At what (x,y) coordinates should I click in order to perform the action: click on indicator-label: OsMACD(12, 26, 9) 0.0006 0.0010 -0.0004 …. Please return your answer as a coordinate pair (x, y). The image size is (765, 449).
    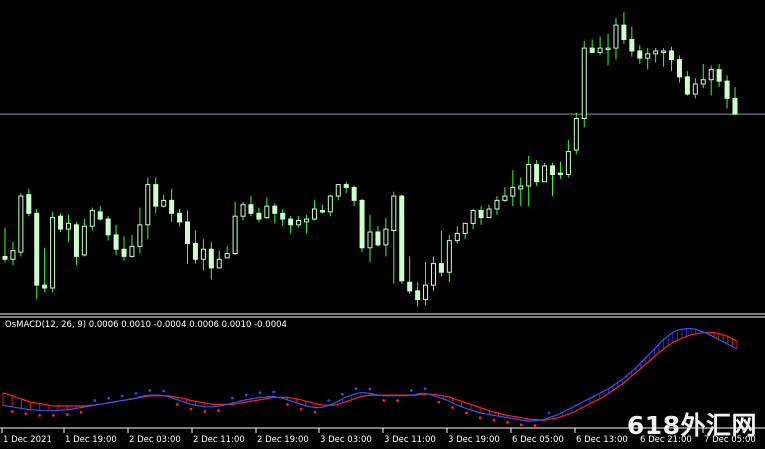
    Looking at the image, I should click on (146, 325).